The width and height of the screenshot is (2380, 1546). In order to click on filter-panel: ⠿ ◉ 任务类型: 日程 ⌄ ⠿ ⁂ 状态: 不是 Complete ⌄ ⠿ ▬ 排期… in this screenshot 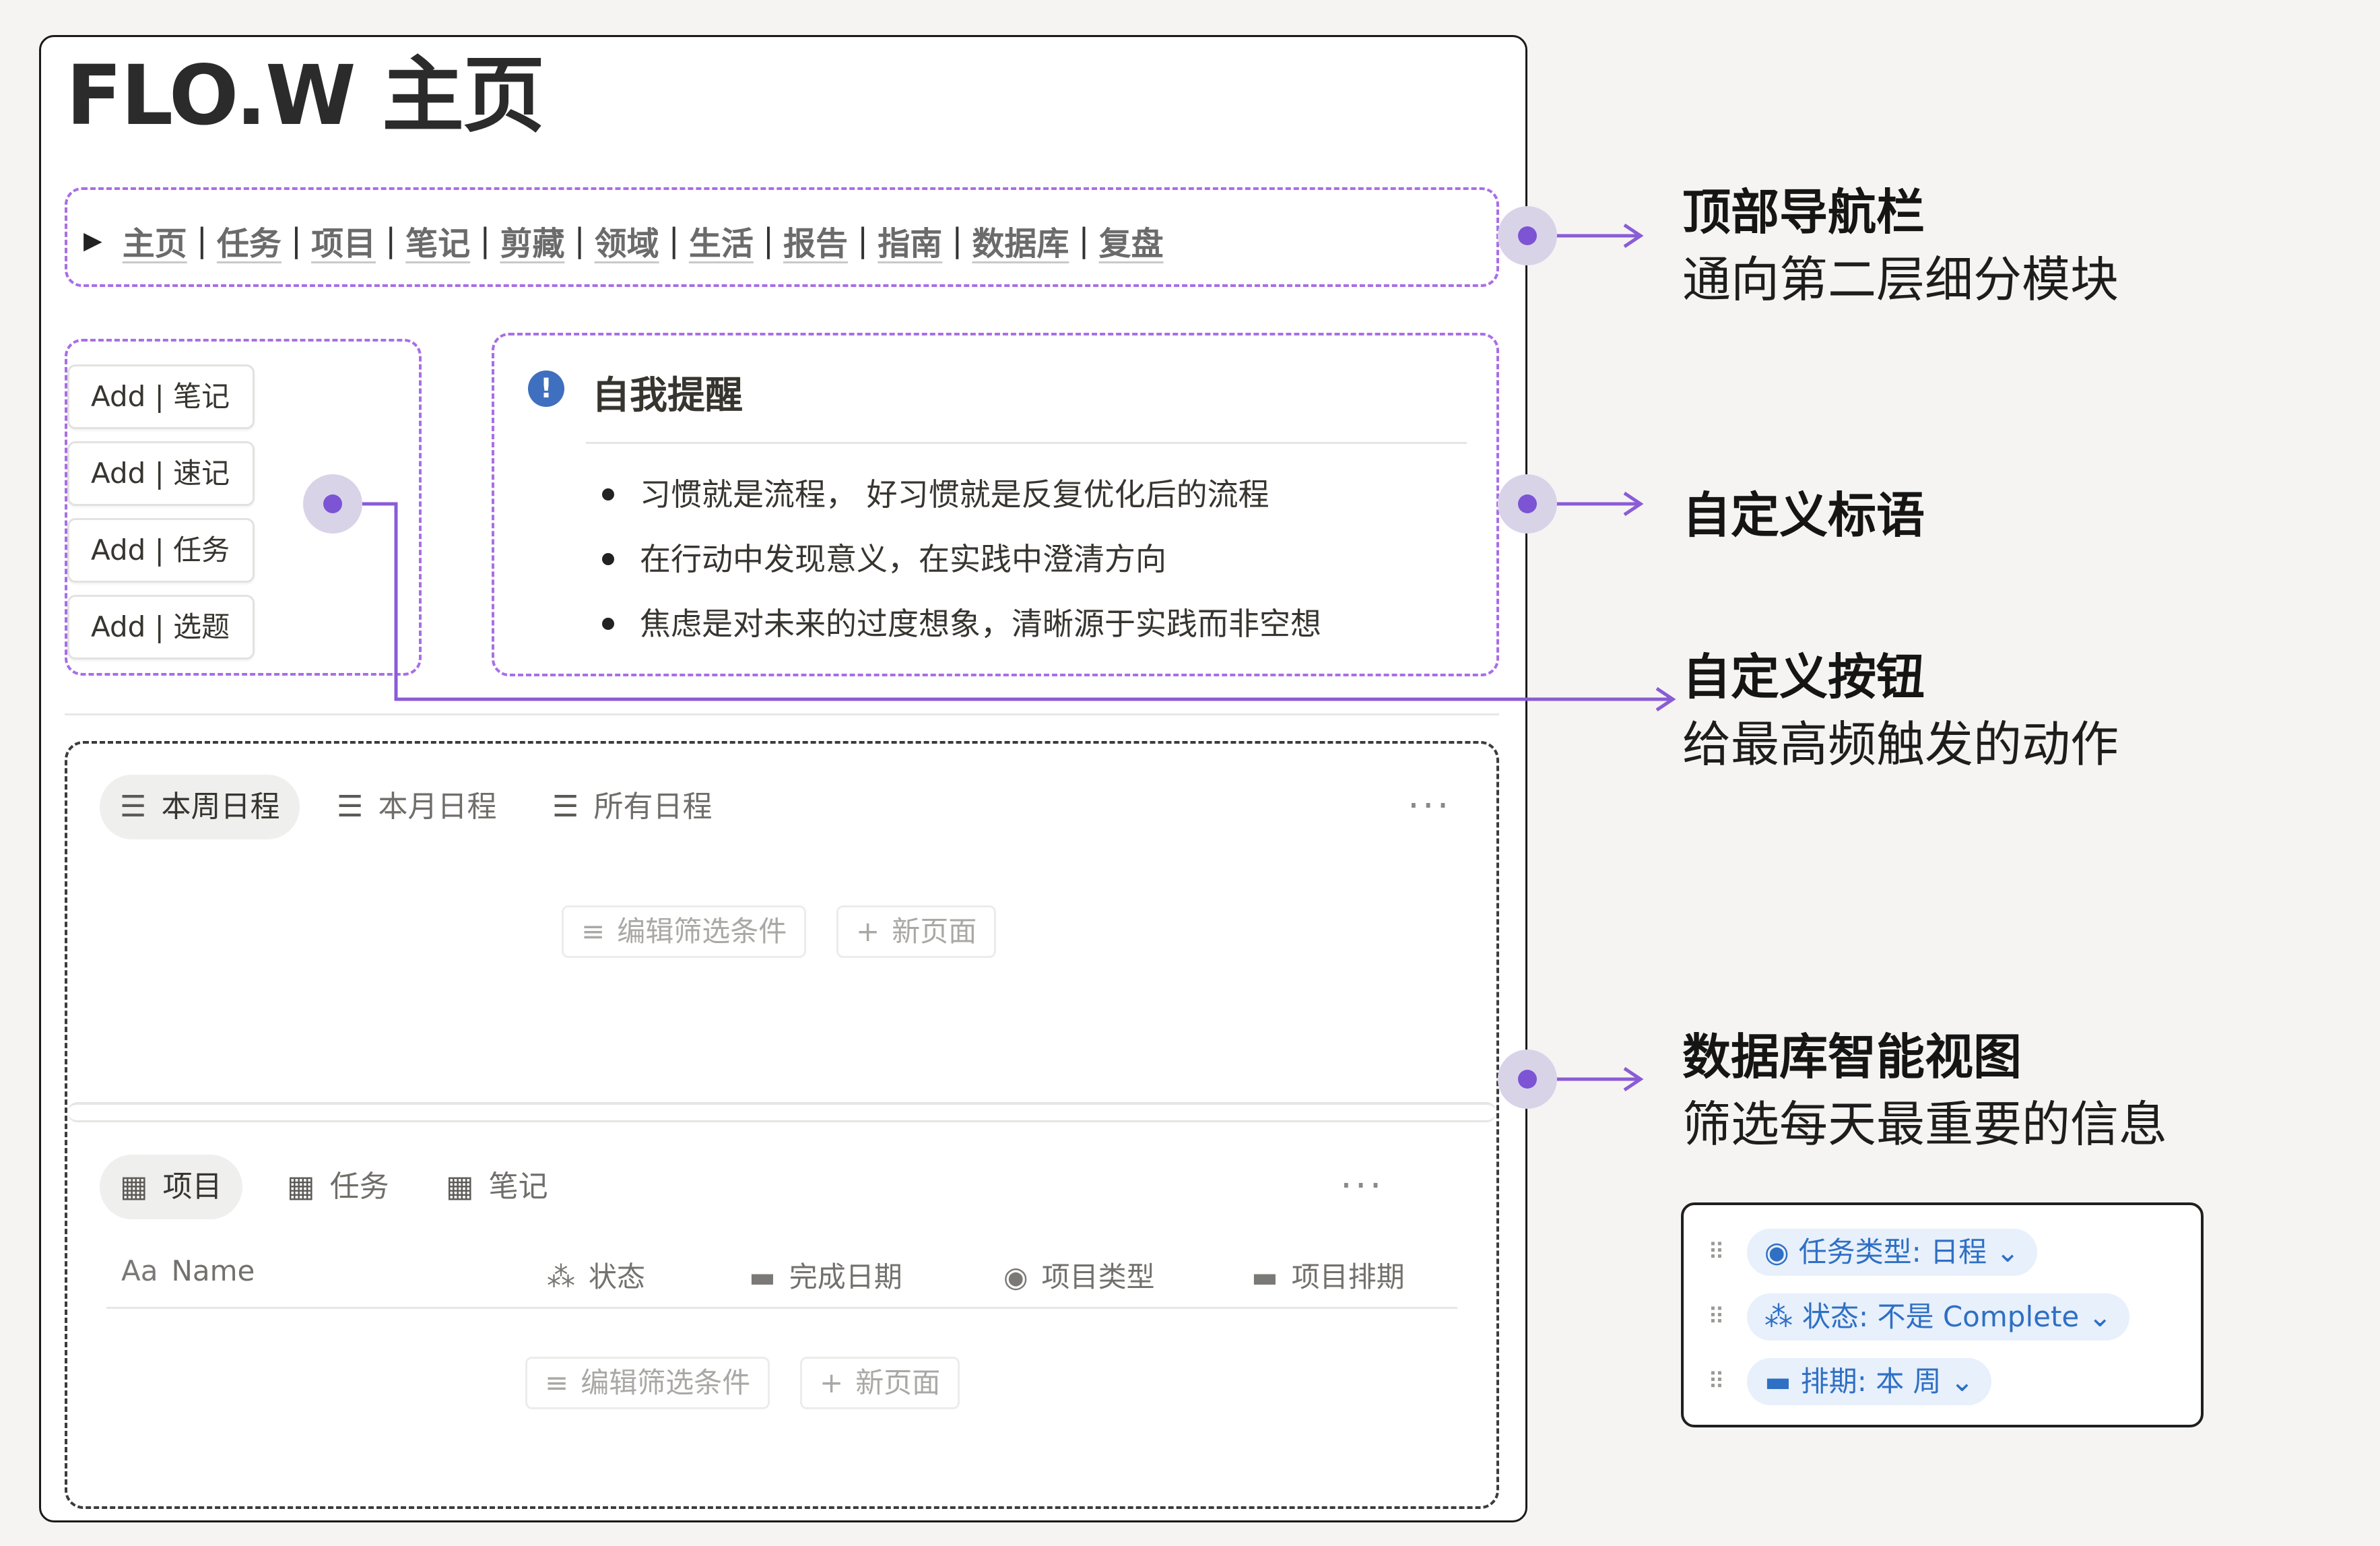, I will do `click(1942, 1314)`.